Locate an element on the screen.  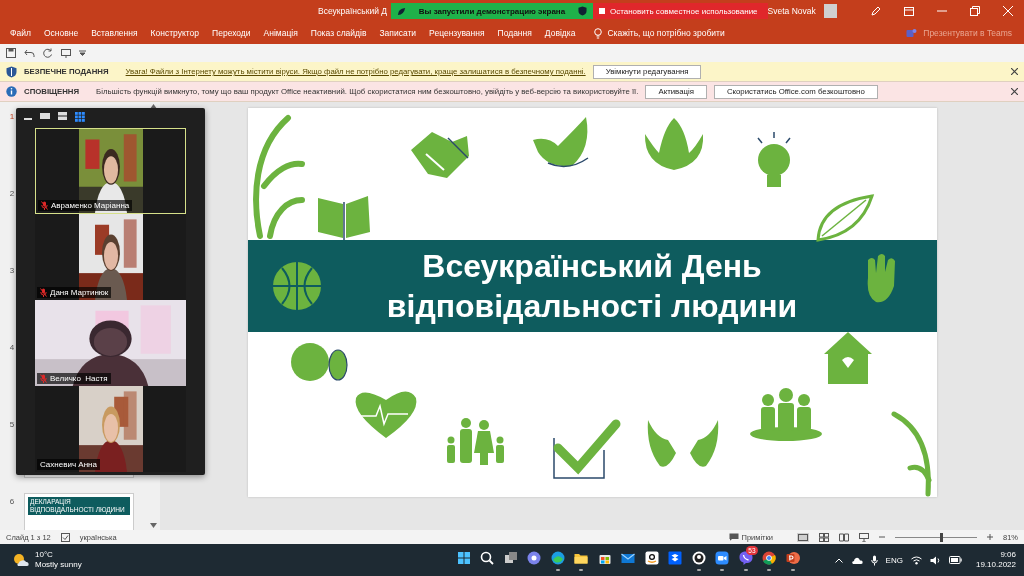
task-view-icon is located at coordinates (510, 557).